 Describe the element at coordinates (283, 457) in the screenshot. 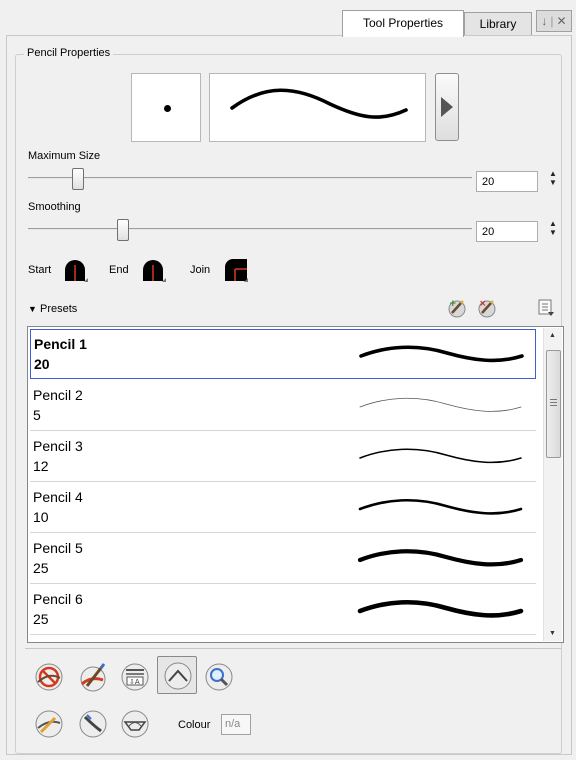

I see `preset-row: Pencil 3 12` at that location.